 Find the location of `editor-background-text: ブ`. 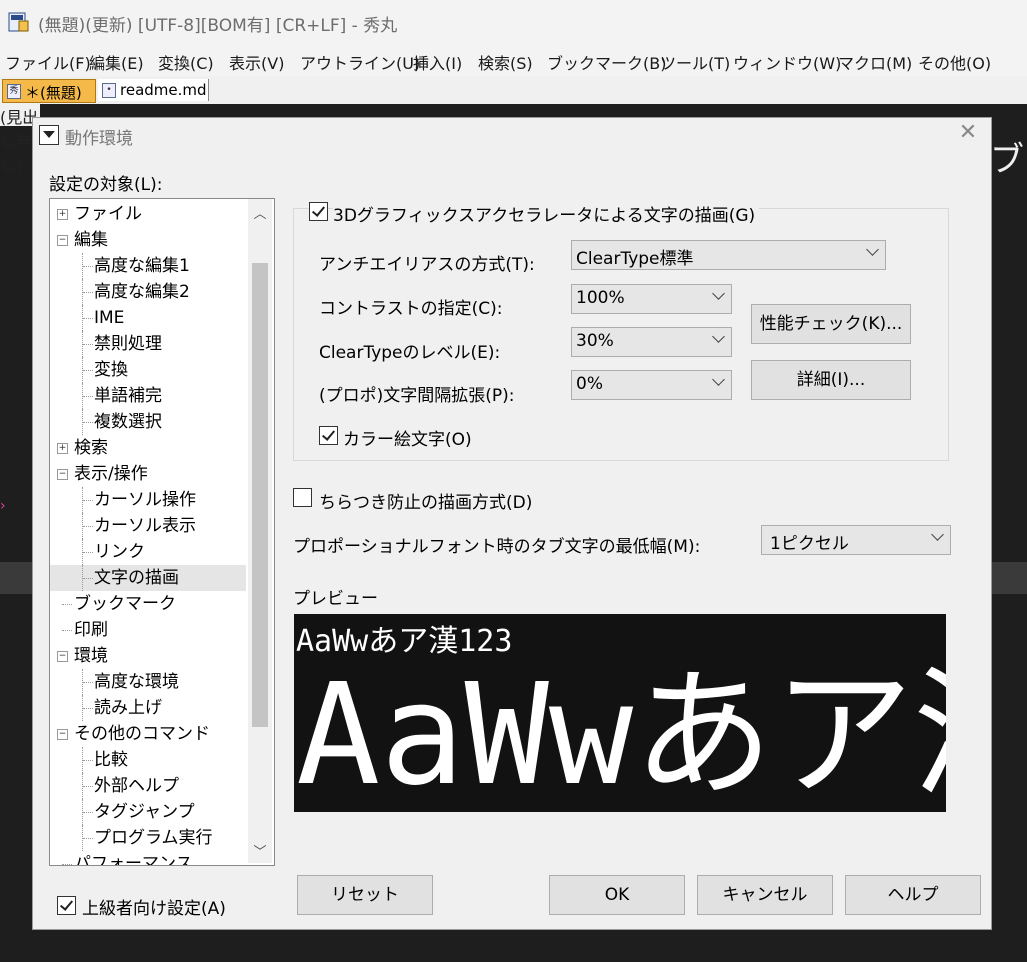

editor-background-text: ブ is located at coordinates (1007, 160).